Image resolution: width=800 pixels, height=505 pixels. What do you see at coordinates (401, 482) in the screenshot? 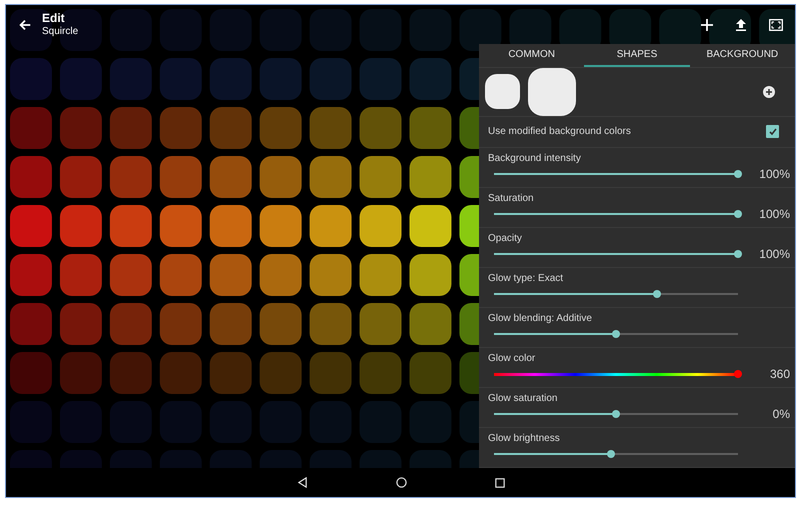
I see `home-circle-icon` at bounding box center [401, 482].